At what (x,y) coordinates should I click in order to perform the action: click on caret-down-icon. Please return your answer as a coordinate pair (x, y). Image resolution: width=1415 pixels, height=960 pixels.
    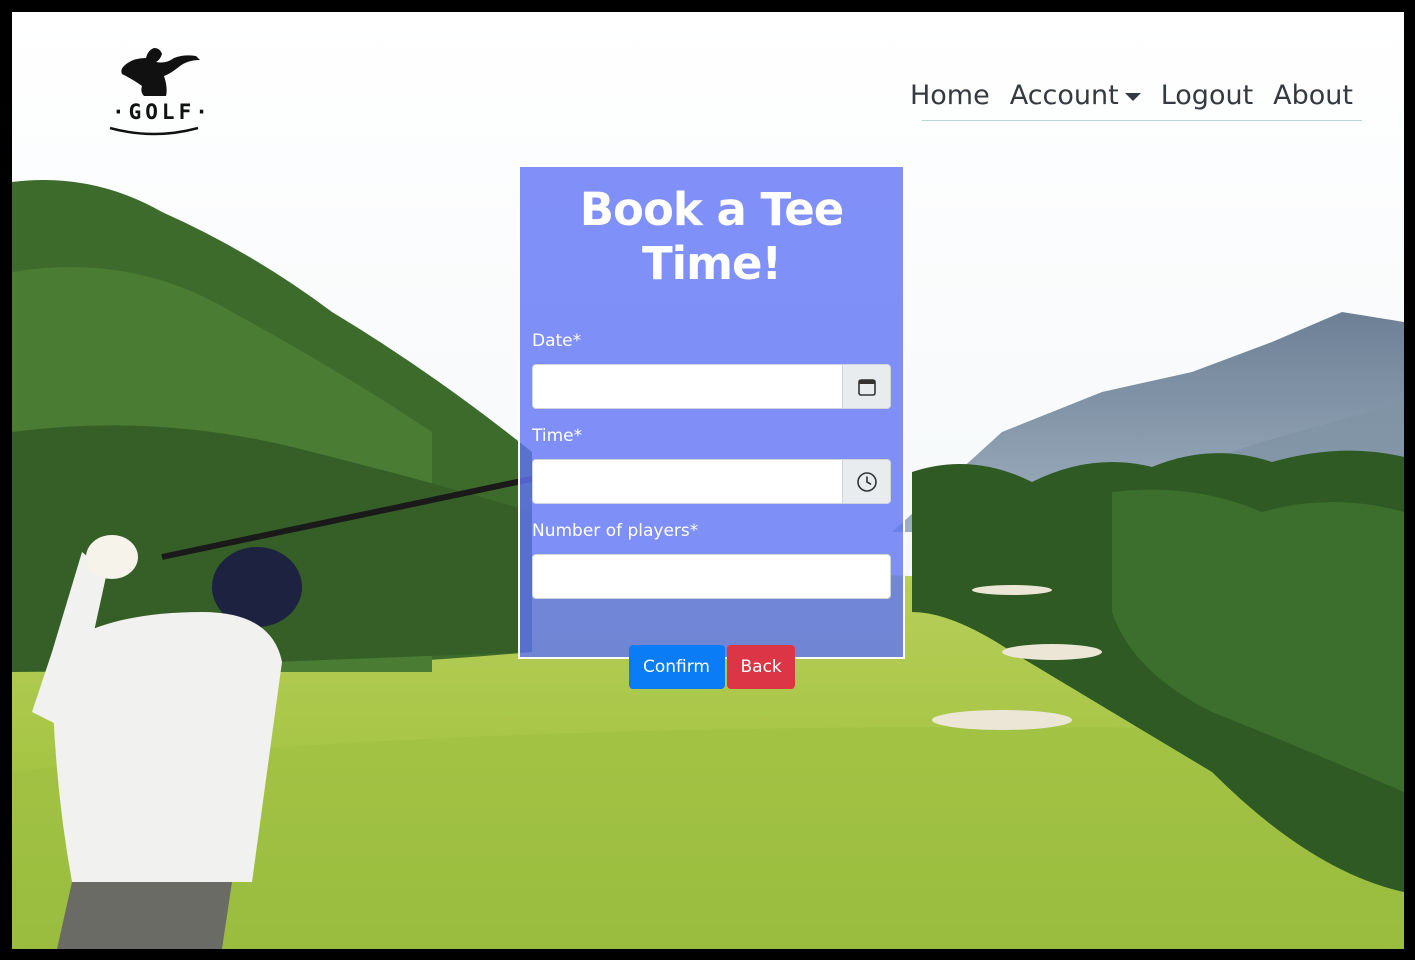
    Looking at the image, I should click on (1132, 97).